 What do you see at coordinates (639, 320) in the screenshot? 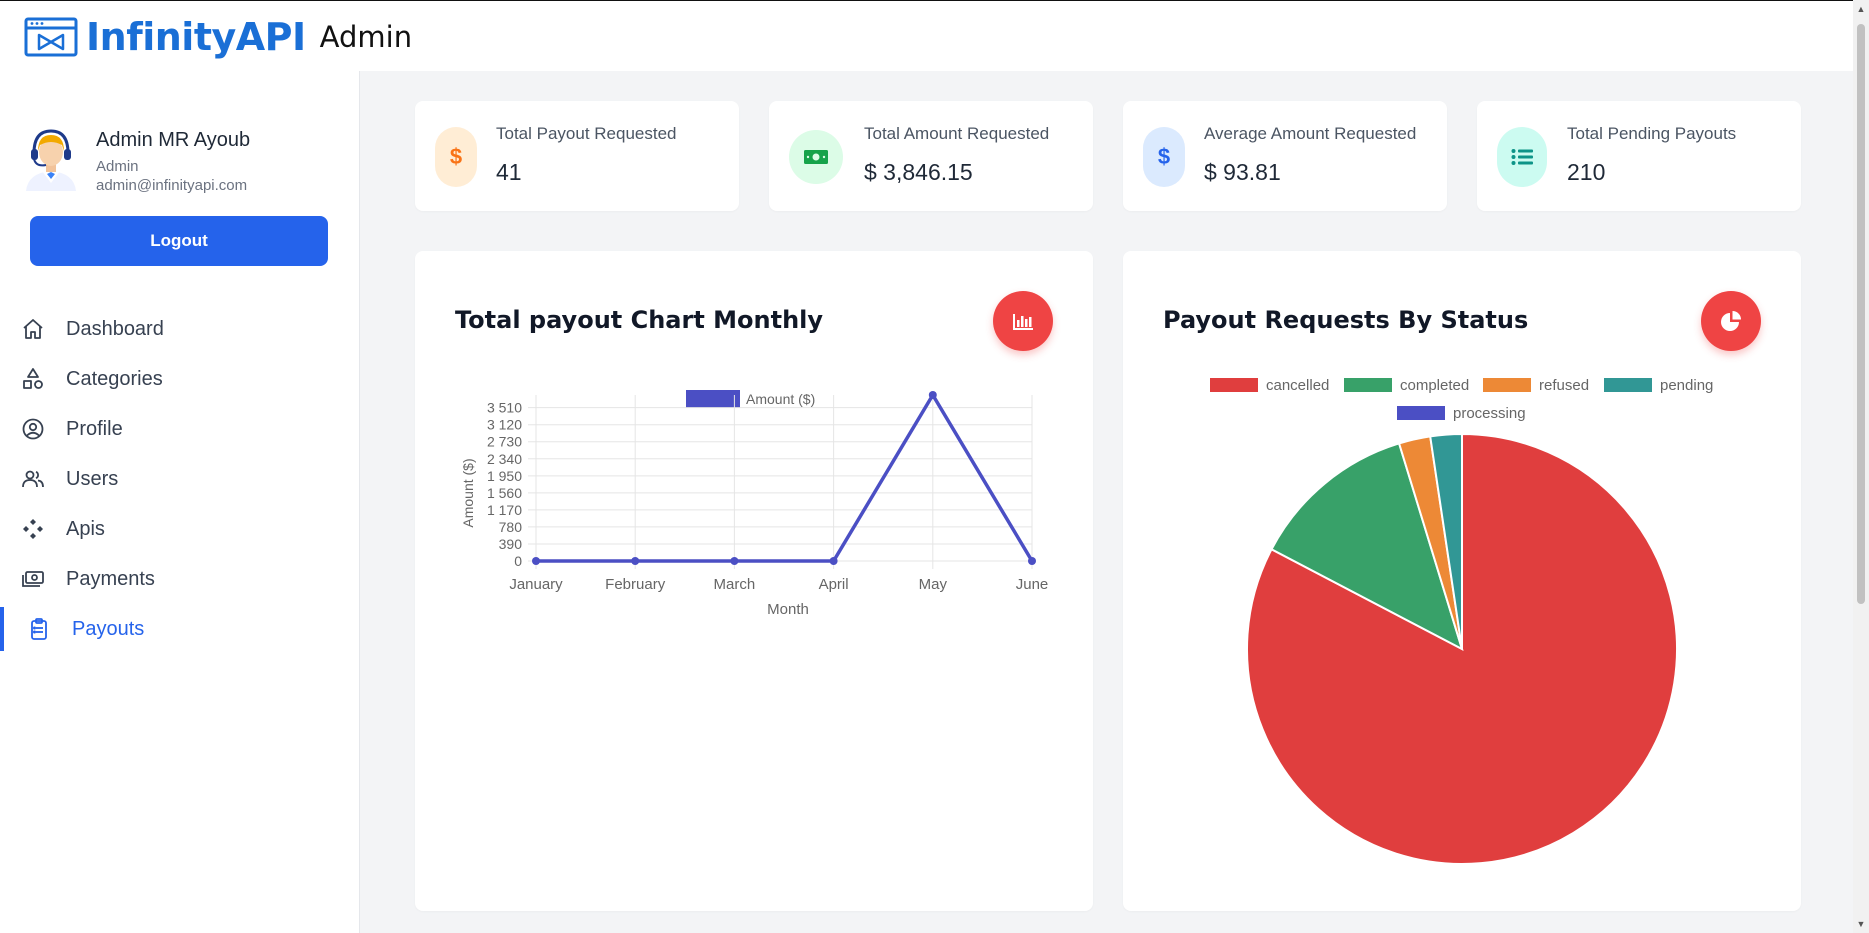
I see `line-chart-title: Total payout Chart Monthly` at bounding box center [639, 320].